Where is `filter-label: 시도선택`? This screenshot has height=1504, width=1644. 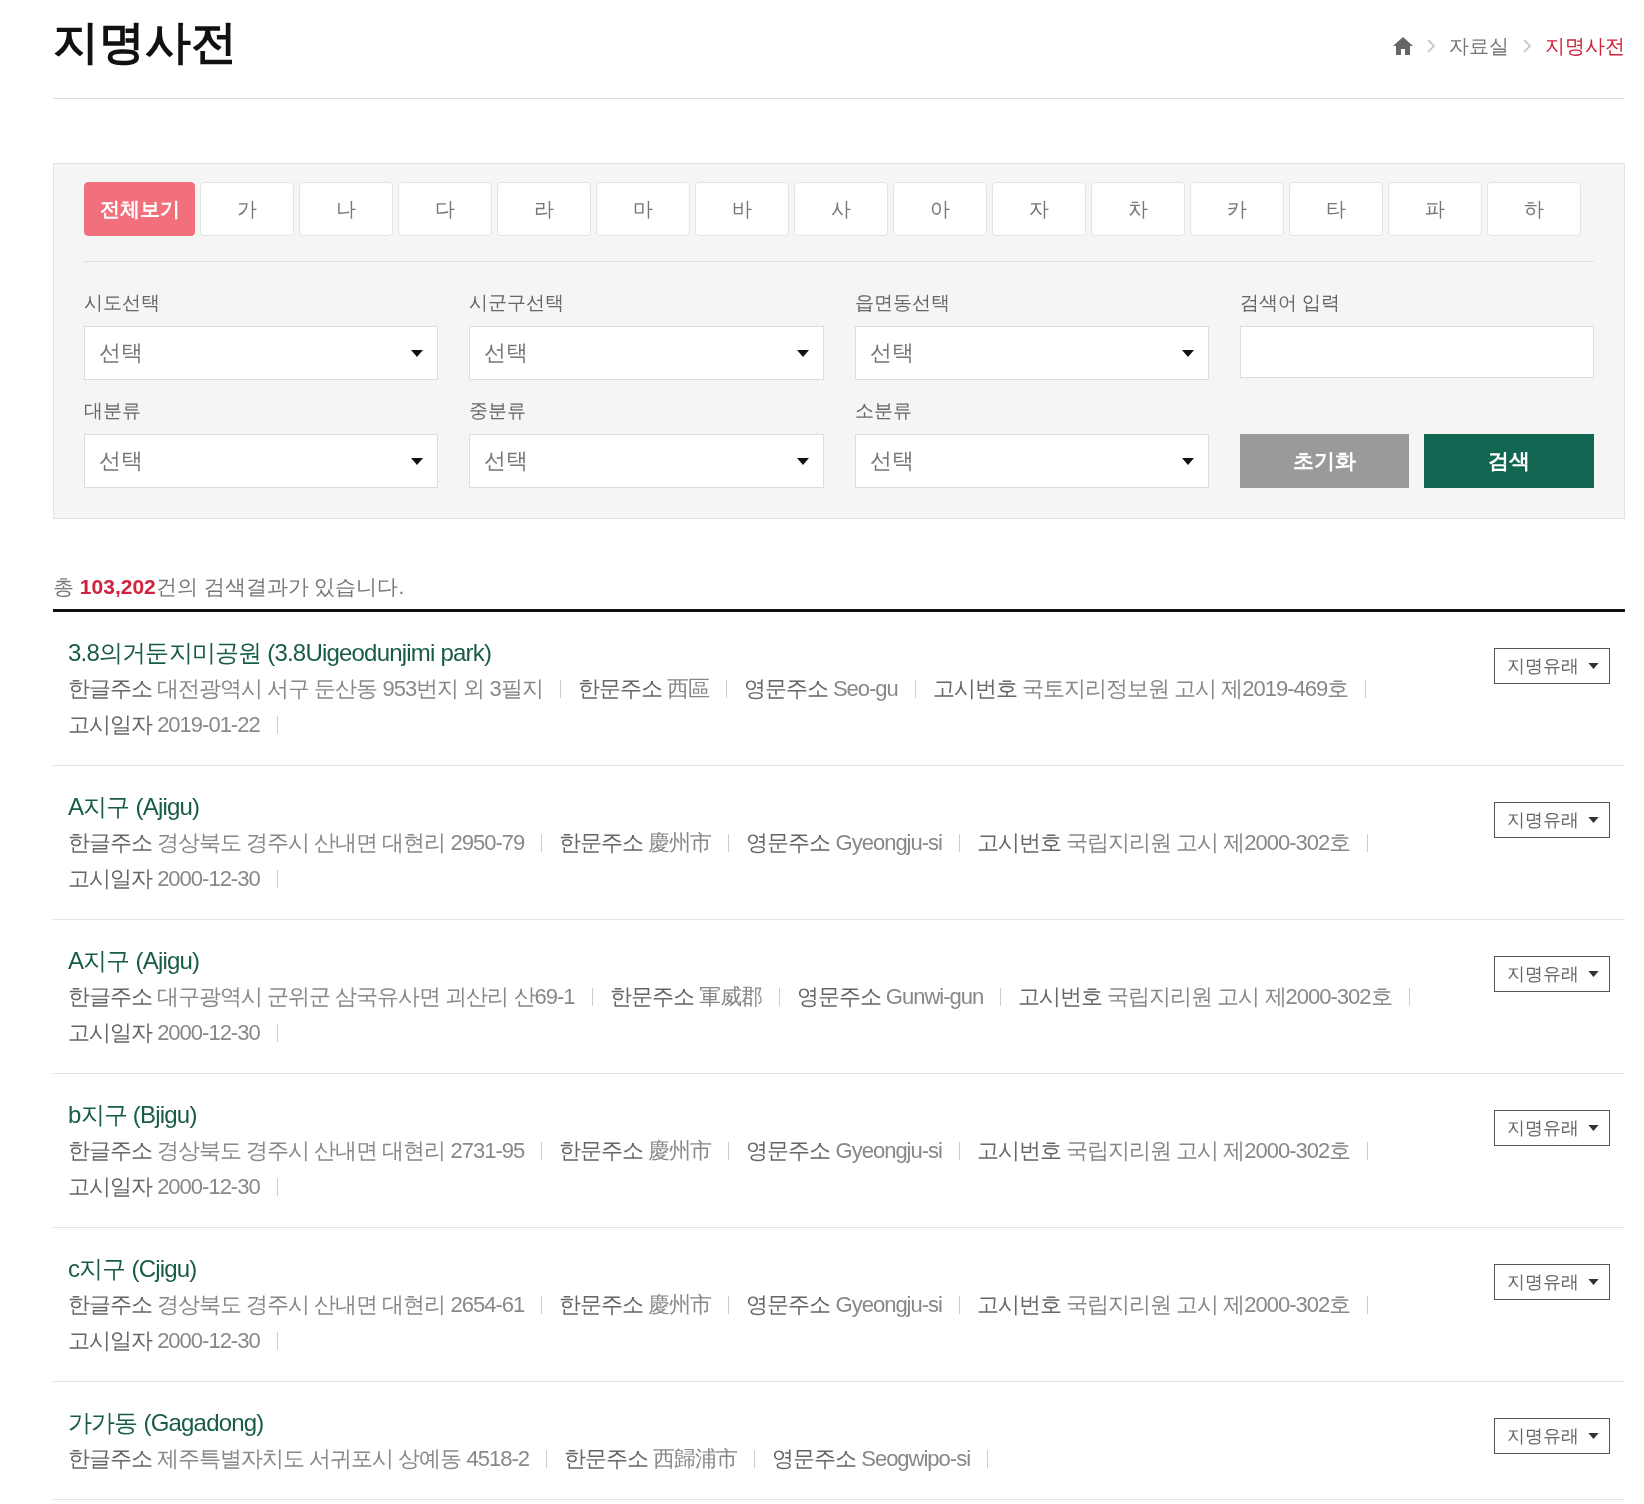
filter-label: 시도선택 is located at coordinates (122, 303).